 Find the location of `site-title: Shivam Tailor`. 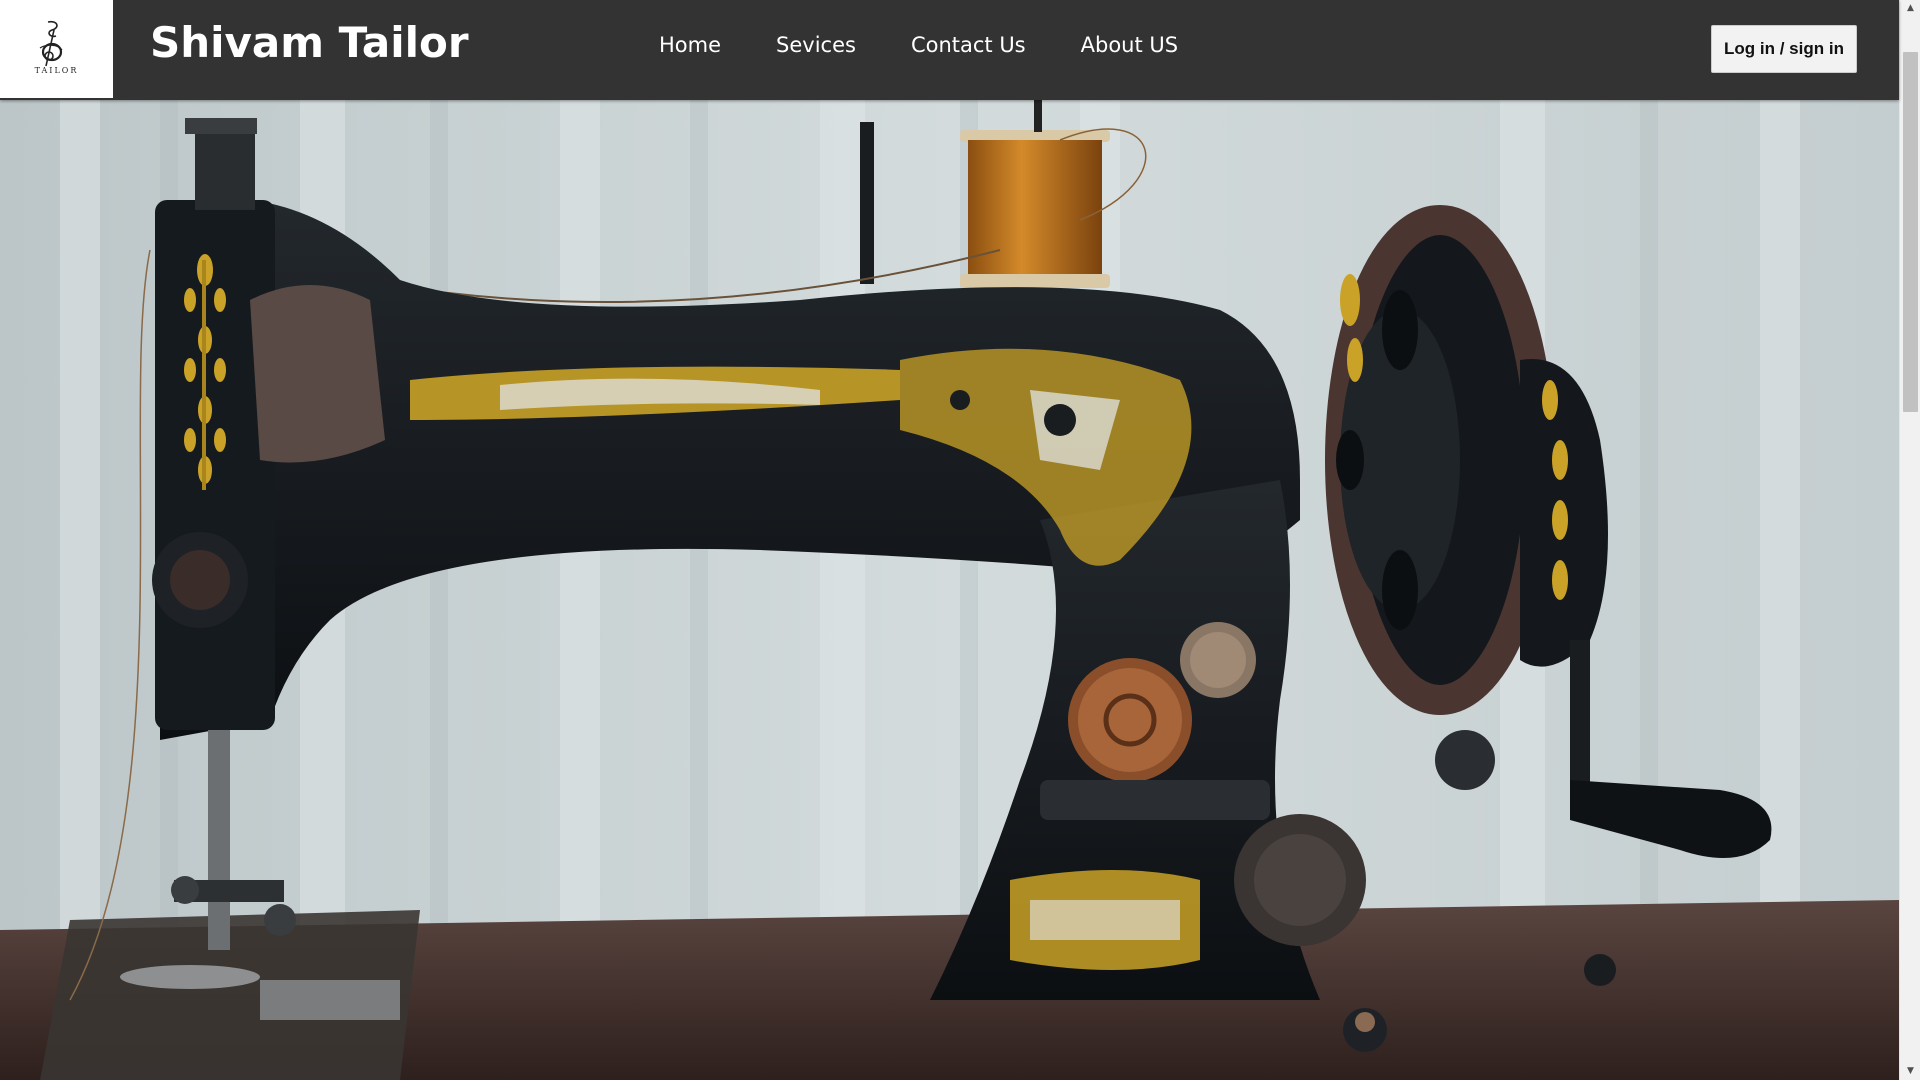

site-title: Shivam Tailor is located at coordinates (309, 42).